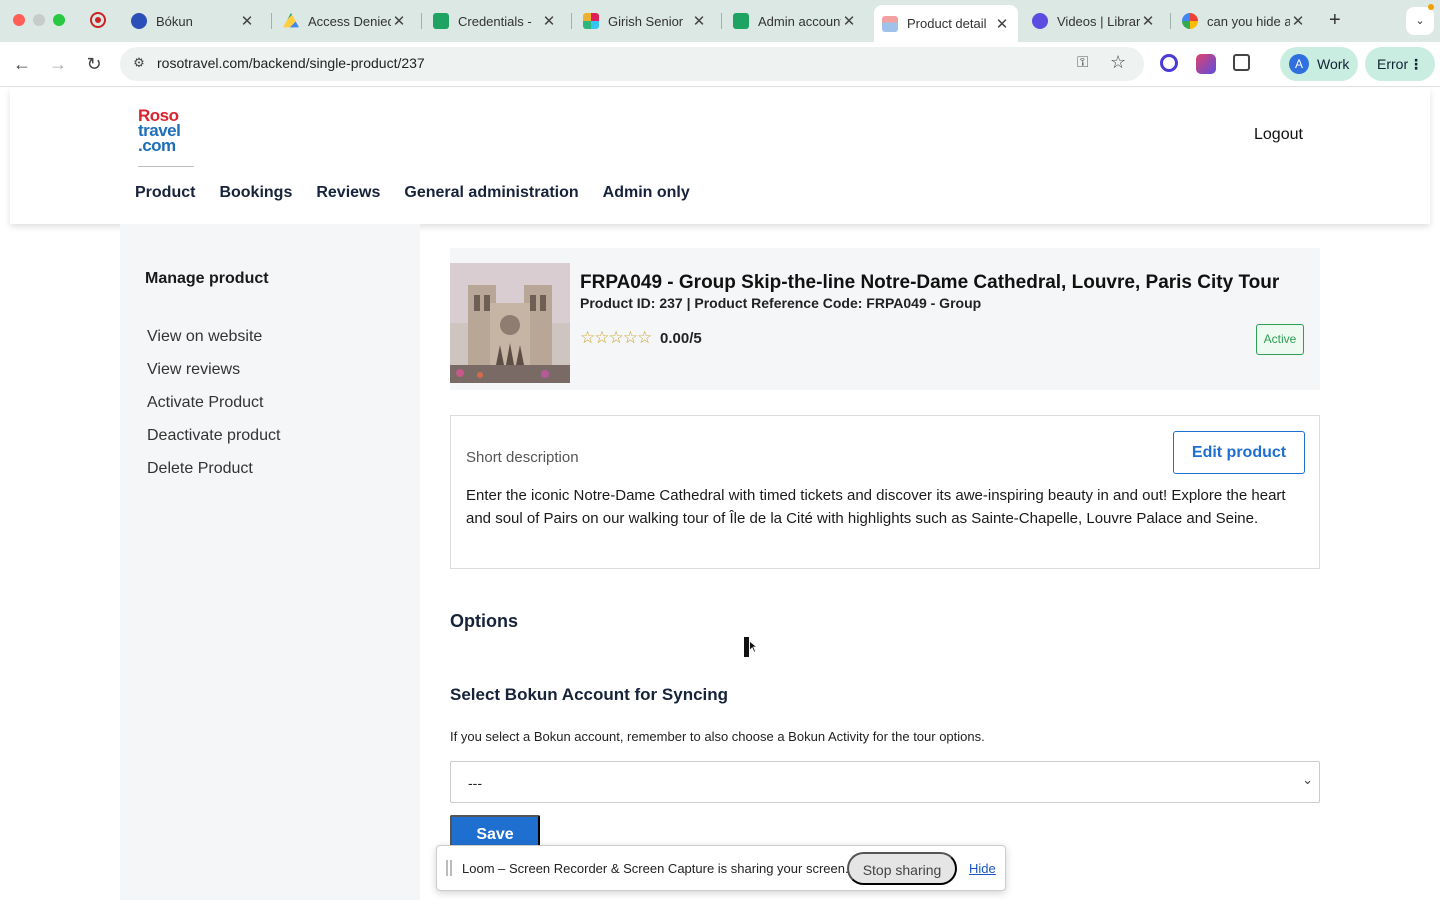 The width and height of the screenshot is (1440, 900). What do you see at coordinates (1098, 21) in the screenshot?
I see `tab-title: Videos | Library` at bounding box center [1098, 21].